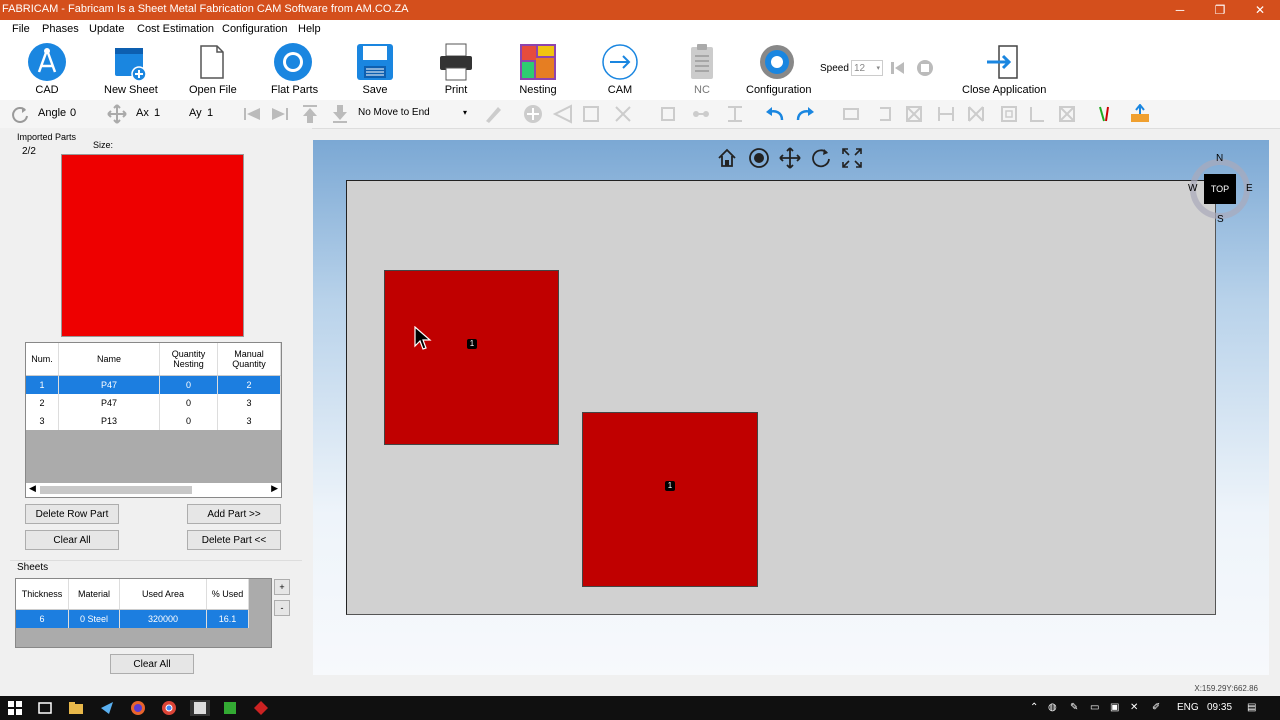  Describe the element at coordinates (1034, 707) in the screenshot. I see `tray-chevron-up-icon: ⌃` at that location.